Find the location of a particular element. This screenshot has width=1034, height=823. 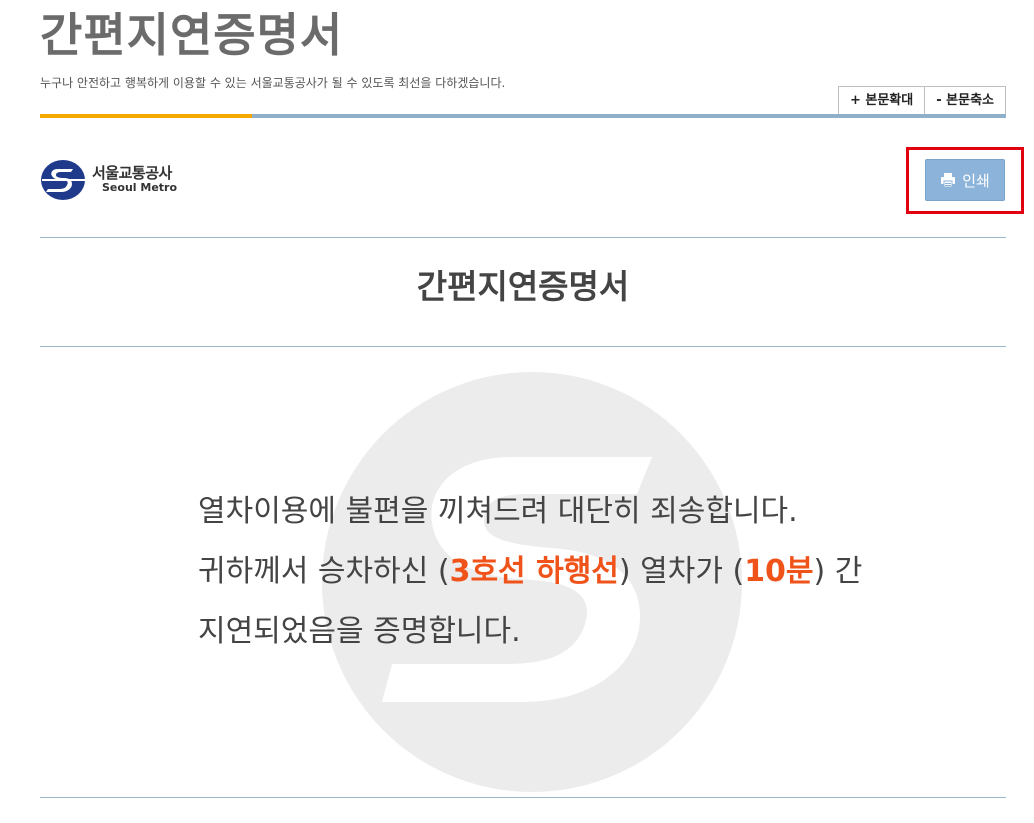

logo-name-english: Seoul Metro is located at coordinates (140, 188).